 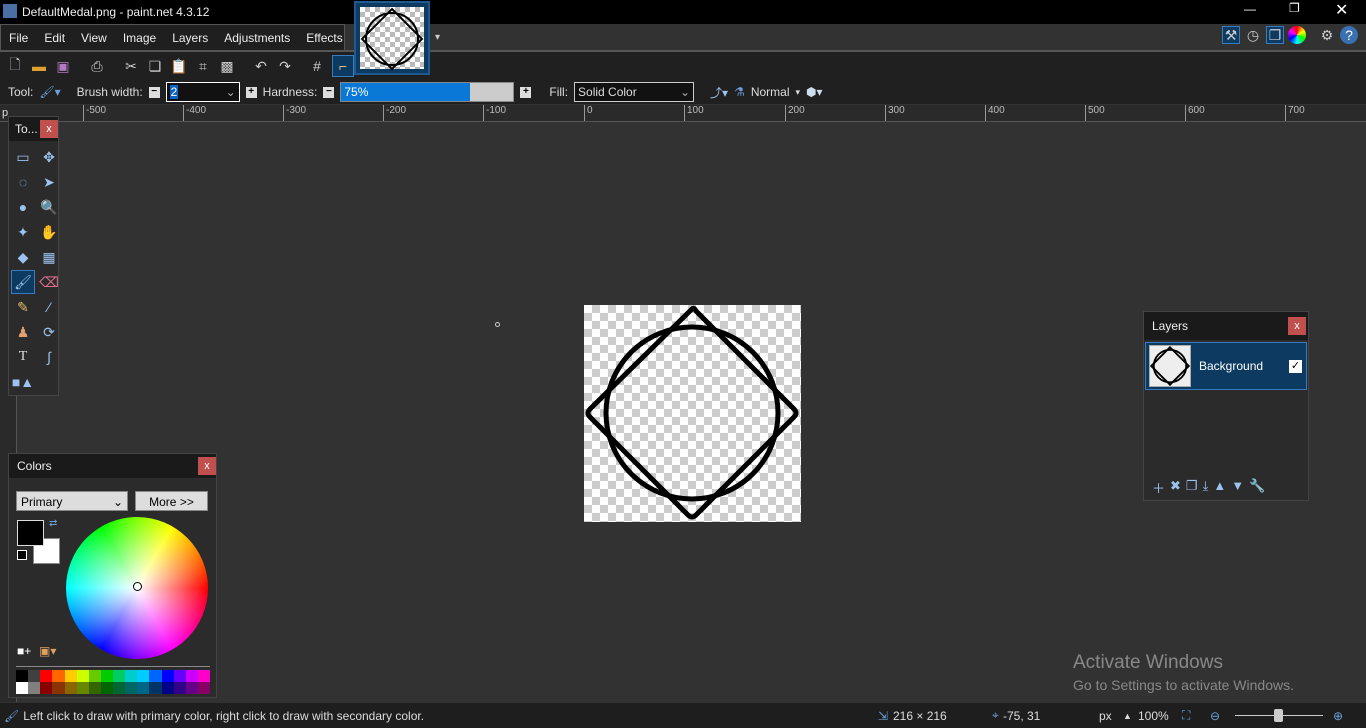 What do you see at coordinates (190, 38) in the screenshot?
I see `menu-layers: Layers` at bounding box center [190, 38].